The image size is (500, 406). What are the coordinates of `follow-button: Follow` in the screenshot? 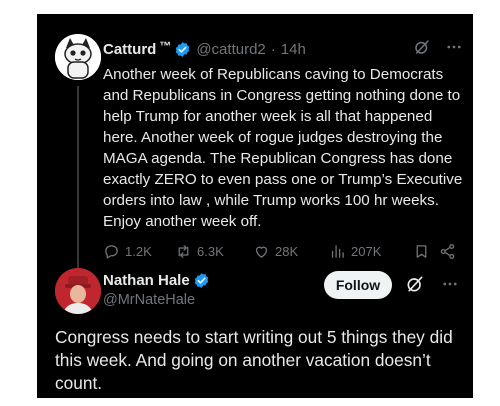 It's located at (358, 285).